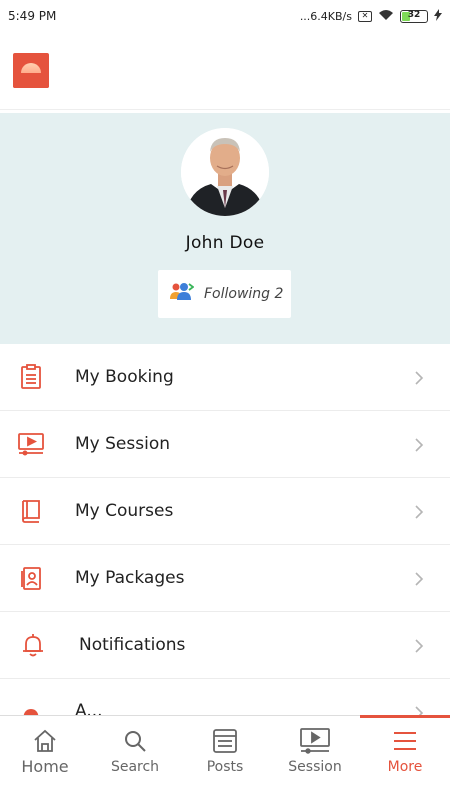 The width and height of the screenshot is (450, 800). I want to click on bottom-nav: Home Search Posts Session More, so click(225, 757).